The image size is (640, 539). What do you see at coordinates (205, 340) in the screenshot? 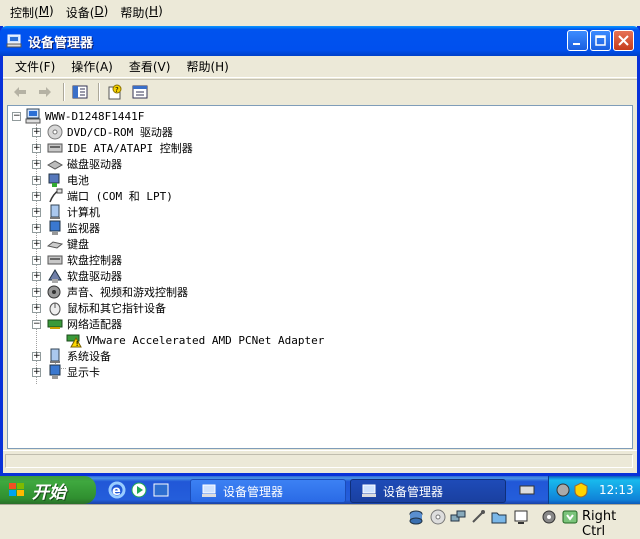
I see `tree-item-label: VMware Accelerated AMD PCNet Adapter` at bounding box center [205, 340].